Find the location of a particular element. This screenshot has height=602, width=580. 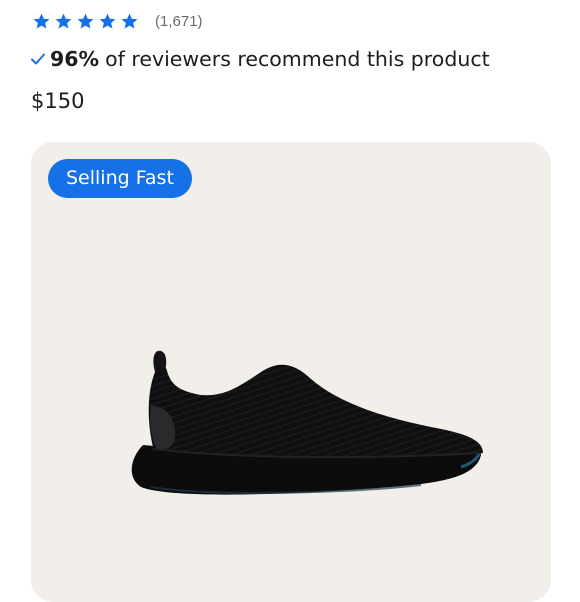

review-count: (1,671) is located at coordinates (179, 21).